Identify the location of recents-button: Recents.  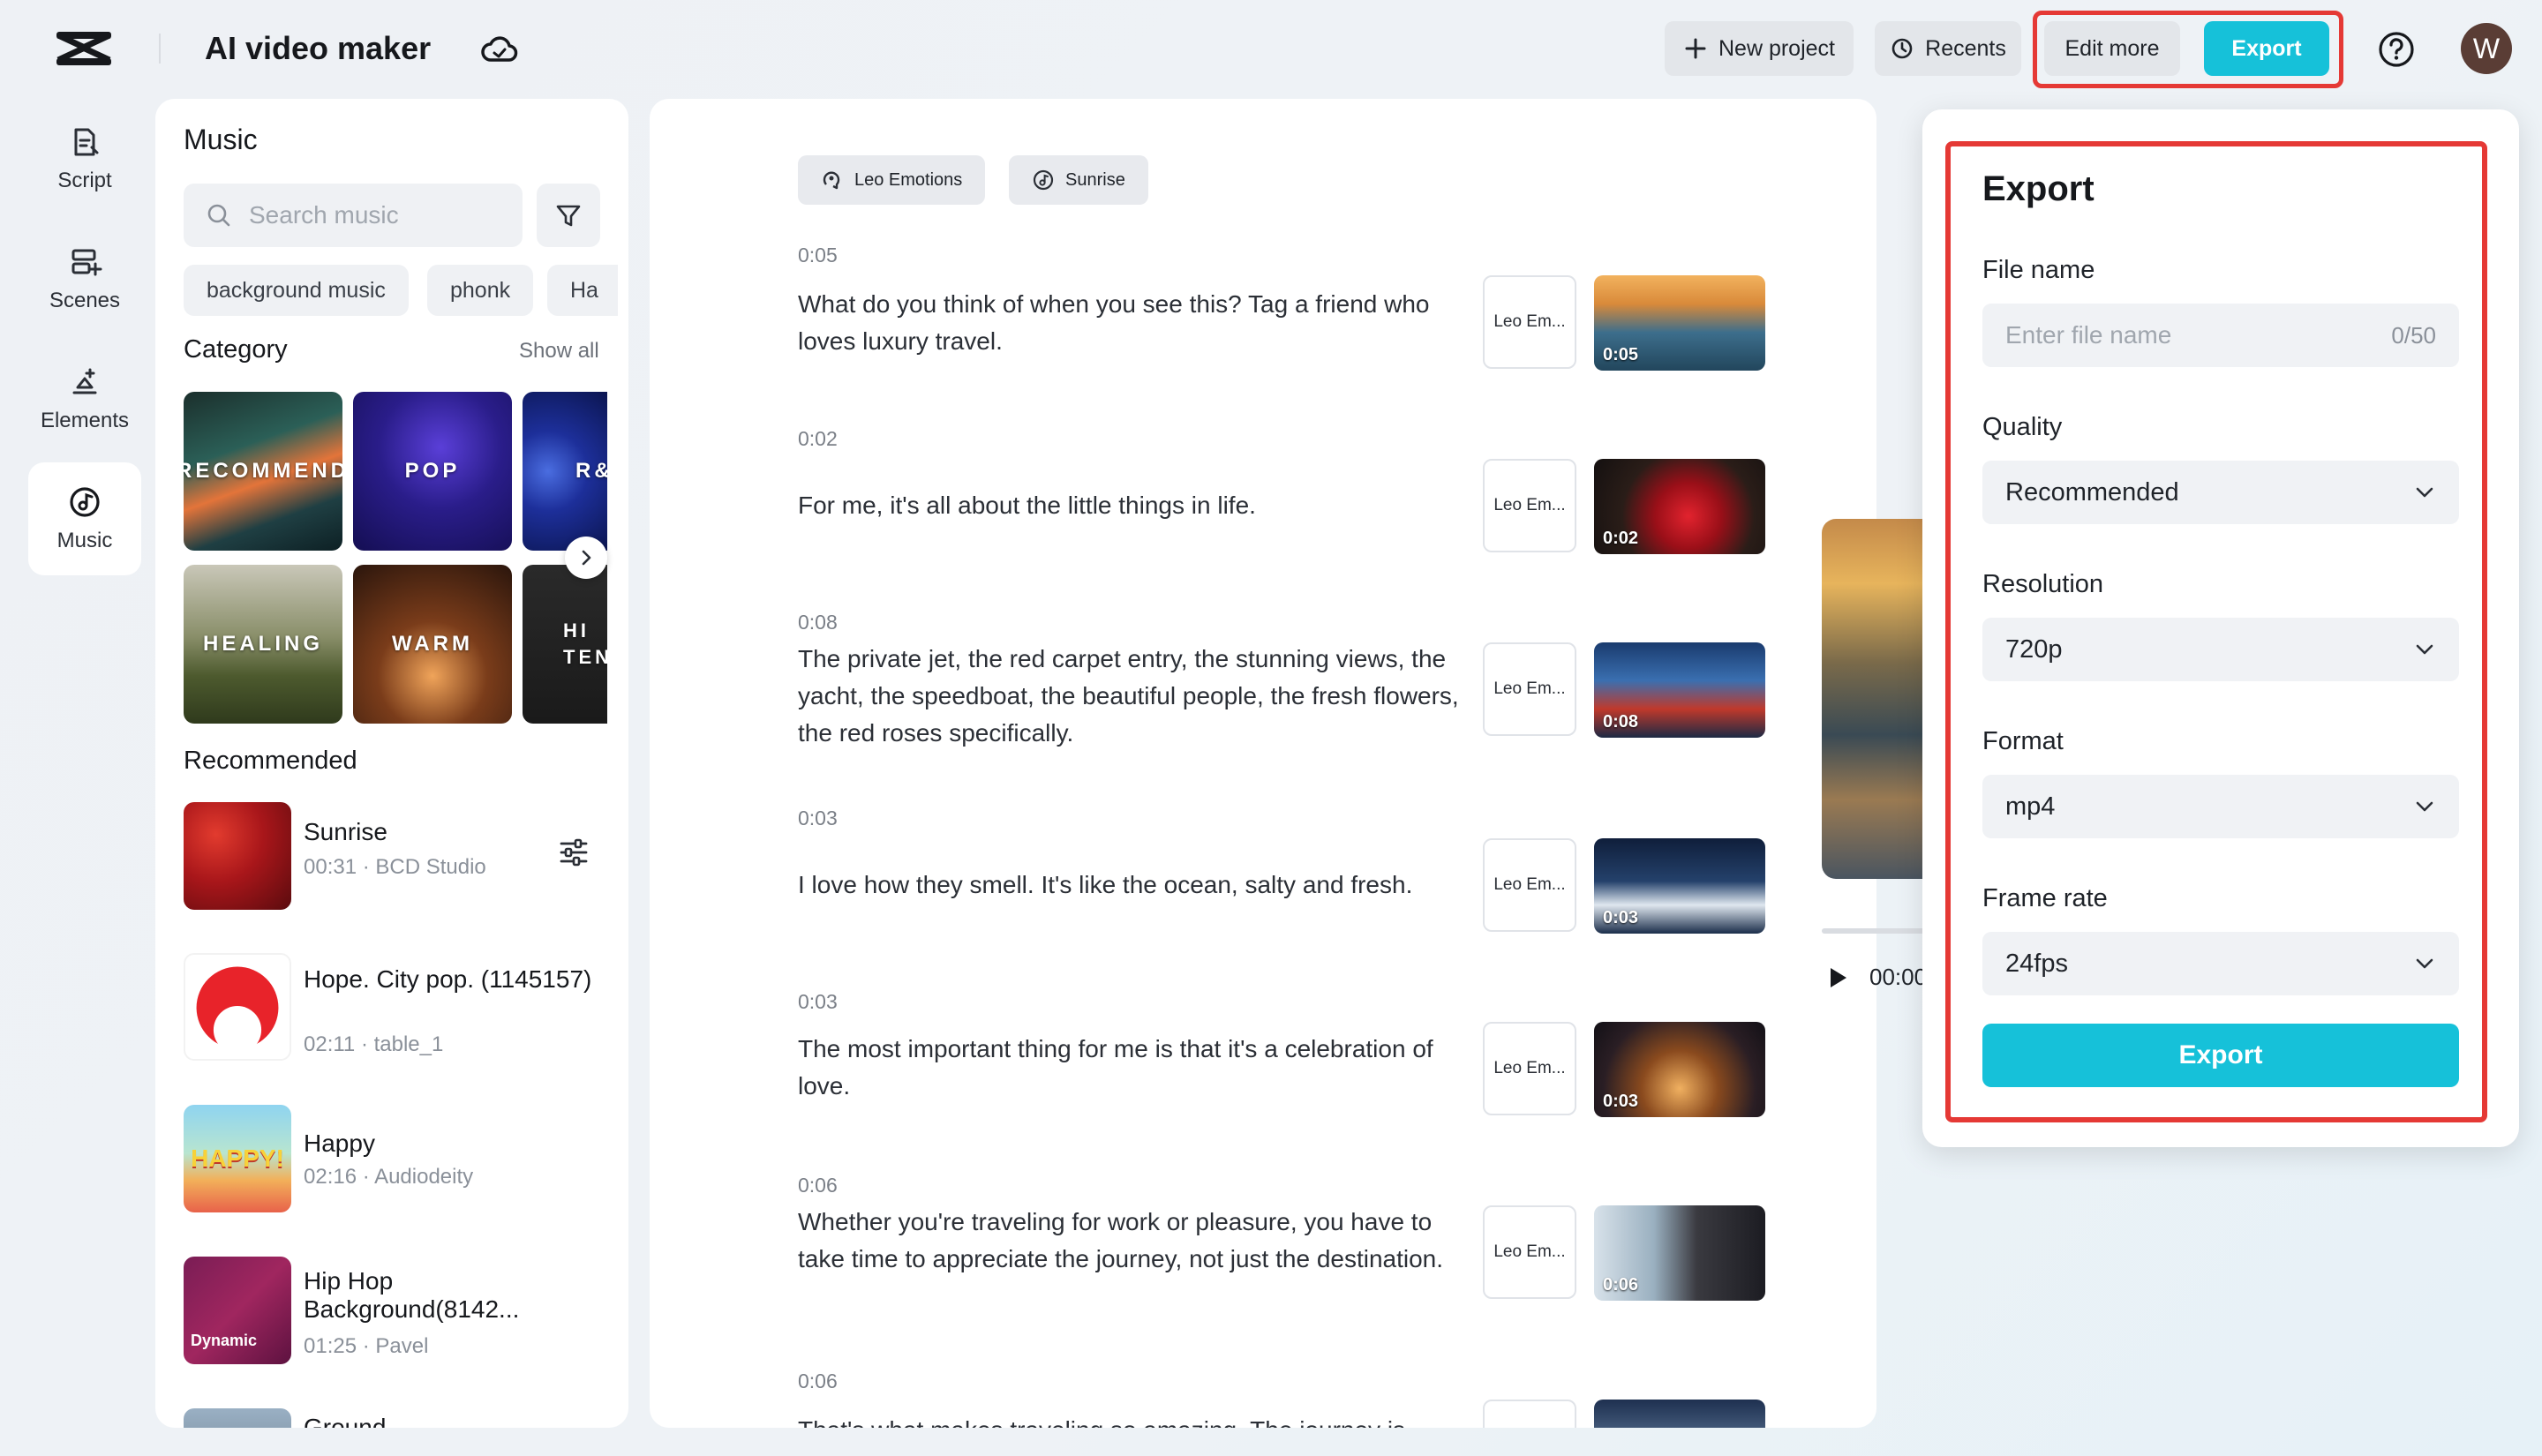
(1948, 48).